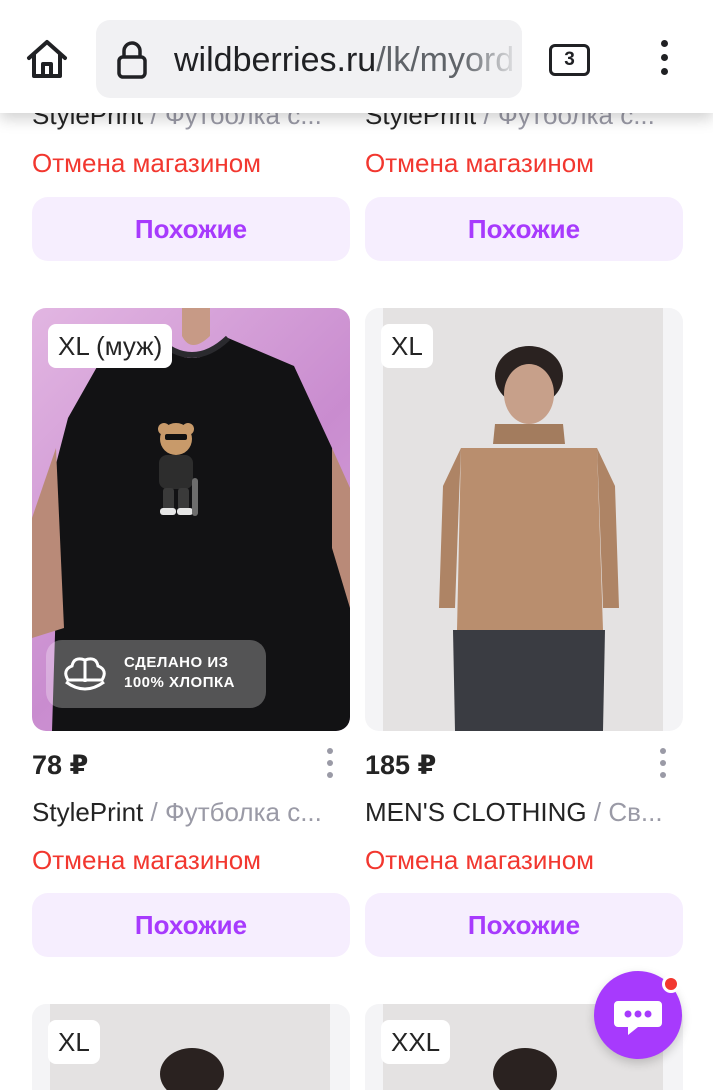 The width and height of the screenshot is (713, 1090). What do you see at coordinates (416, 1042) in the screenshot?
I see `size-badge: XXL` at bounding box center [416, 1042].